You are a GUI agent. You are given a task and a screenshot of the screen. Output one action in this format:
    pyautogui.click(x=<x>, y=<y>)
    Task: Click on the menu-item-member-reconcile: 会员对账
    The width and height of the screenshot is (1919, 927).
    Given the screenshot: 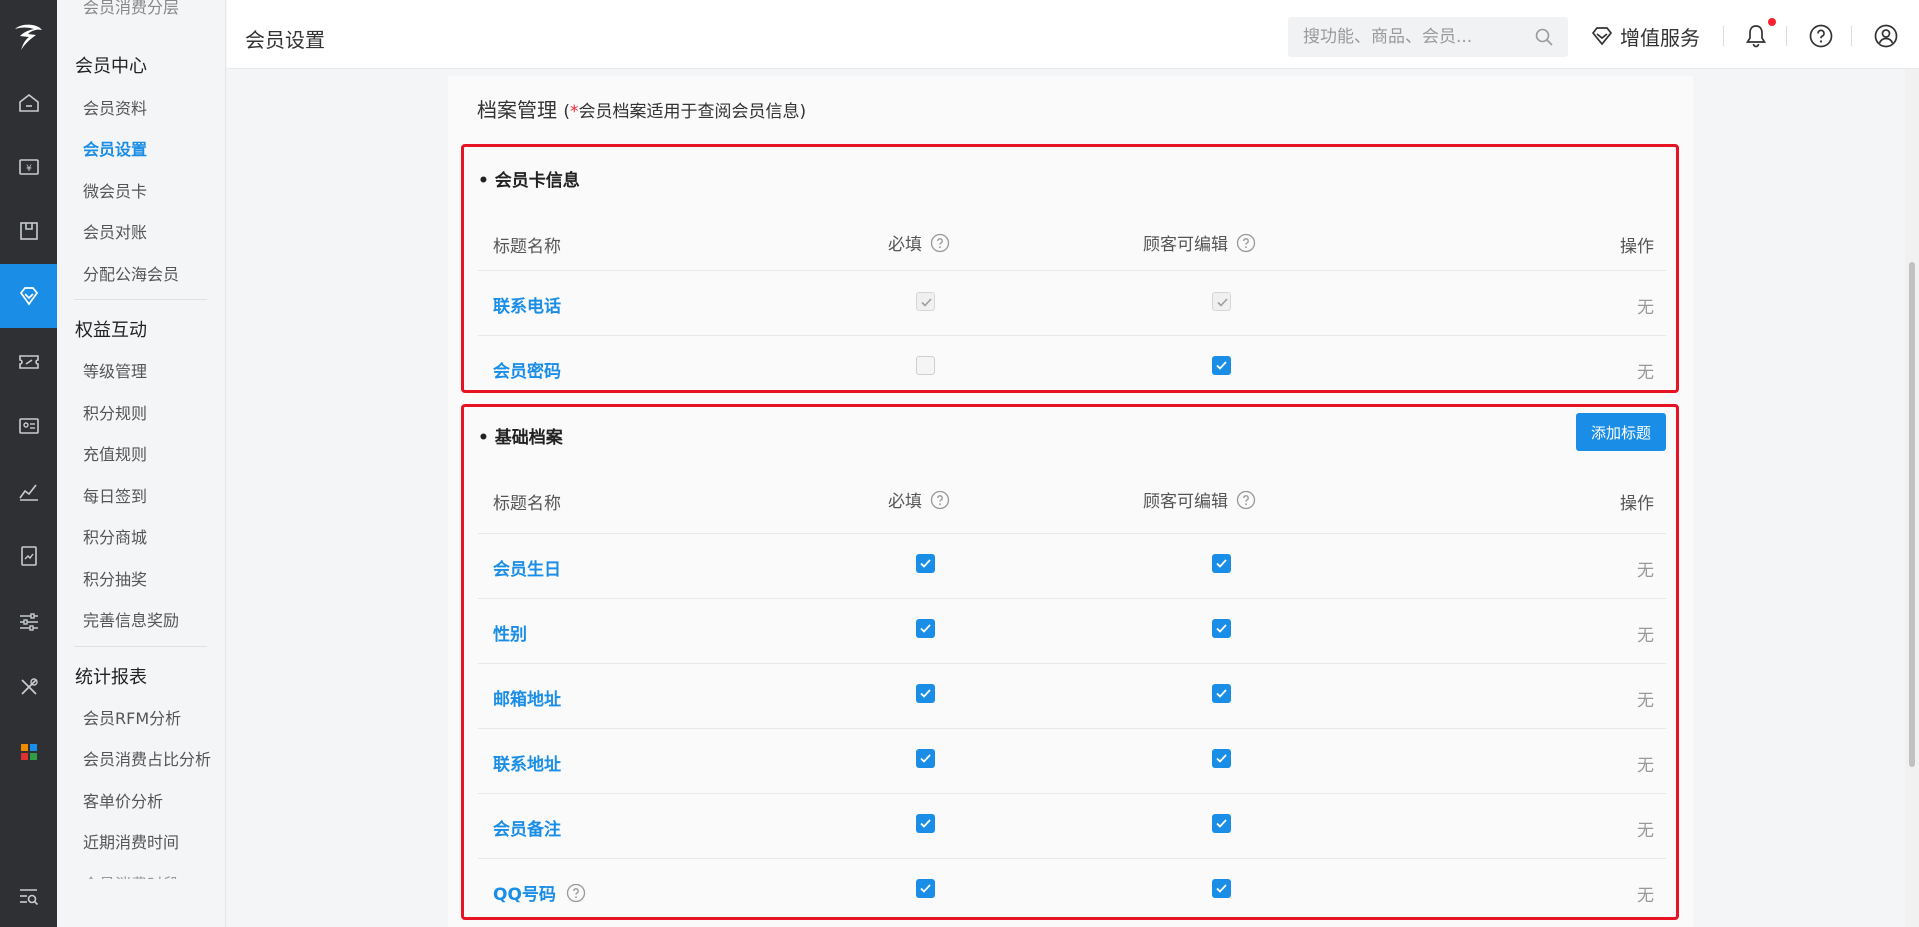 What is the action you would take?
    pyautogui.click(x=115, y=231)
    